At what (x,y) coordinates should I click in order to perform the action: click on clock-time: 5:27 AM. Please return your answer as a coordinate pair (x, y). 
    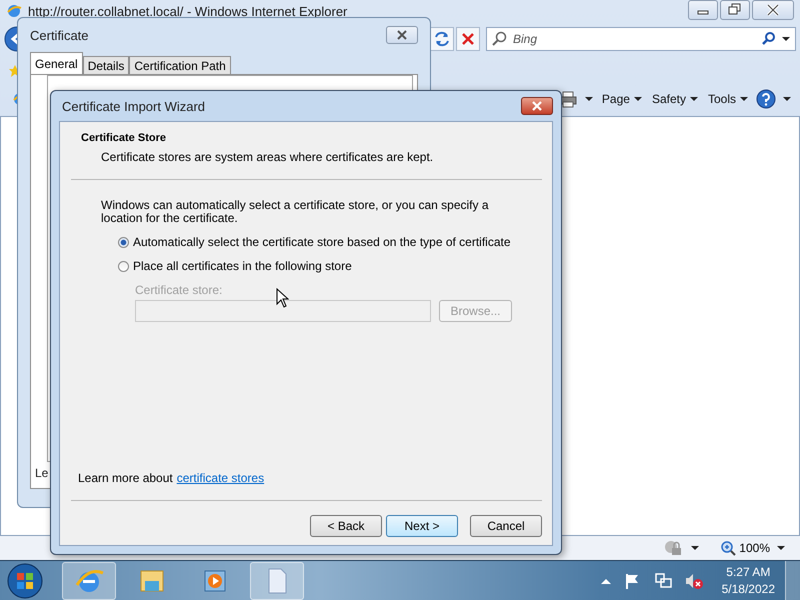
    Looking at the image, I should click on (748, 572).